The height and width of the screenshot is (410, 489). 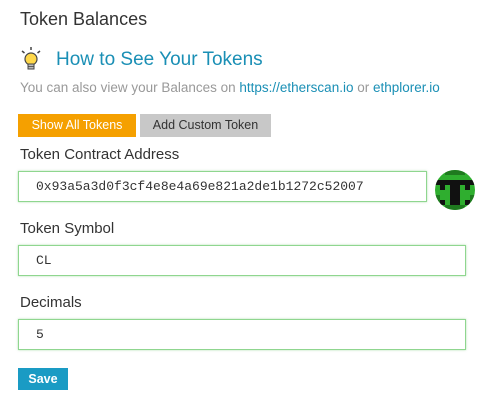 What do you see at coordinates (43, 379) in the screenshot?
I see `save-button: Save` at bounding box center [43, 379].